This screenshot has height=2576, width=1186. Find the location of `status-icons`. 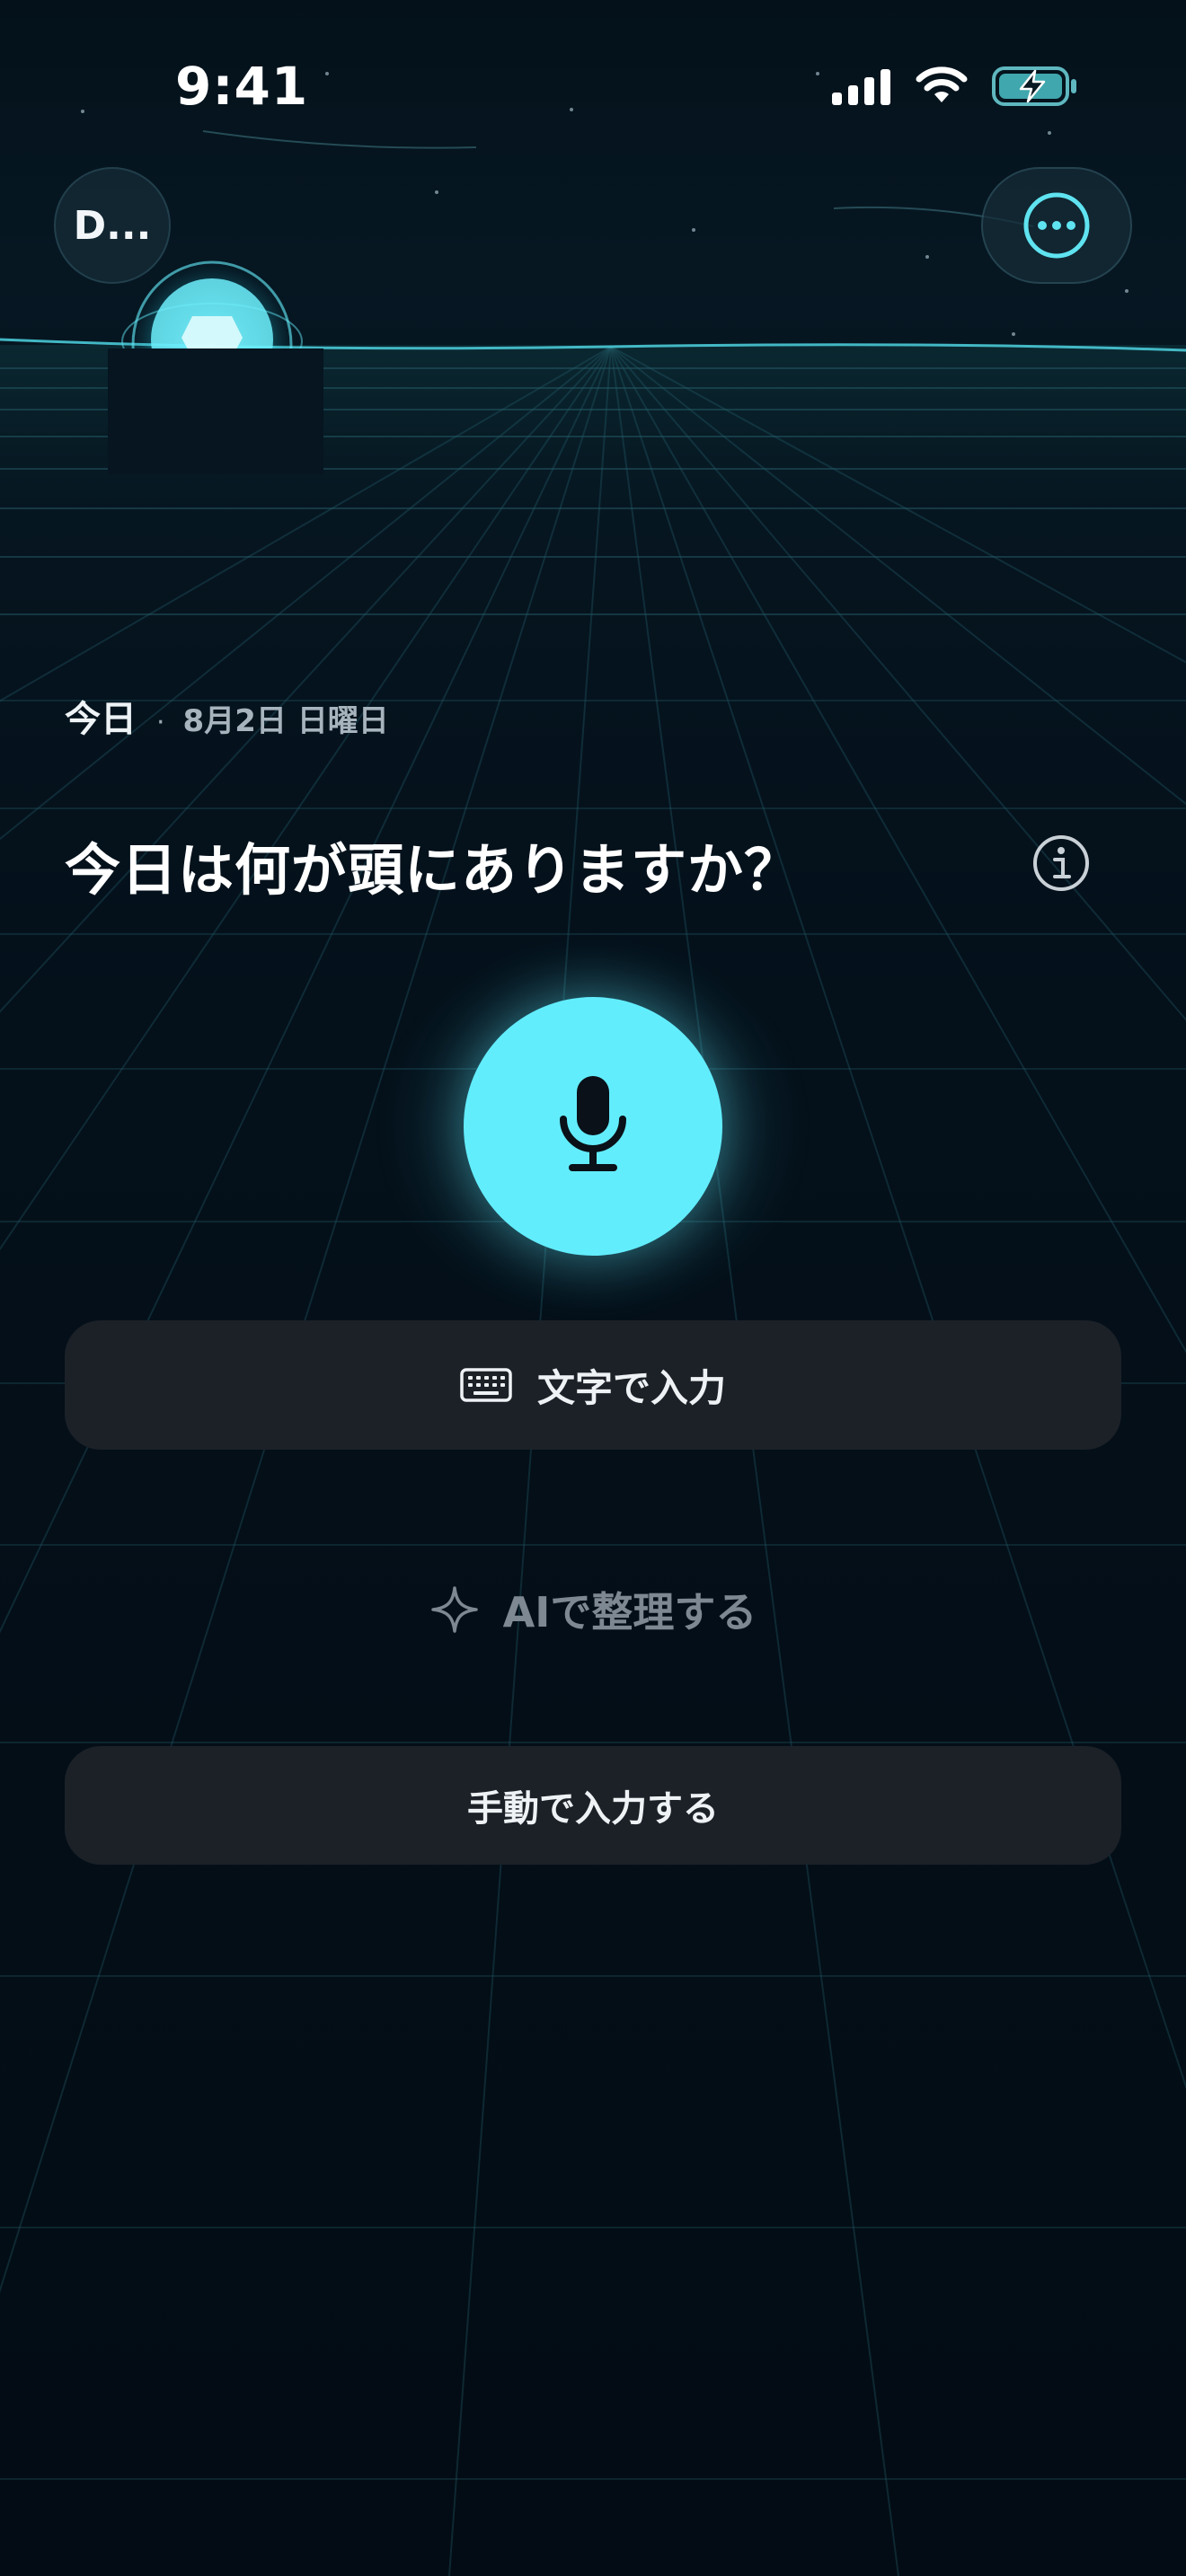

status-icons is located at coordinates (955, 86).